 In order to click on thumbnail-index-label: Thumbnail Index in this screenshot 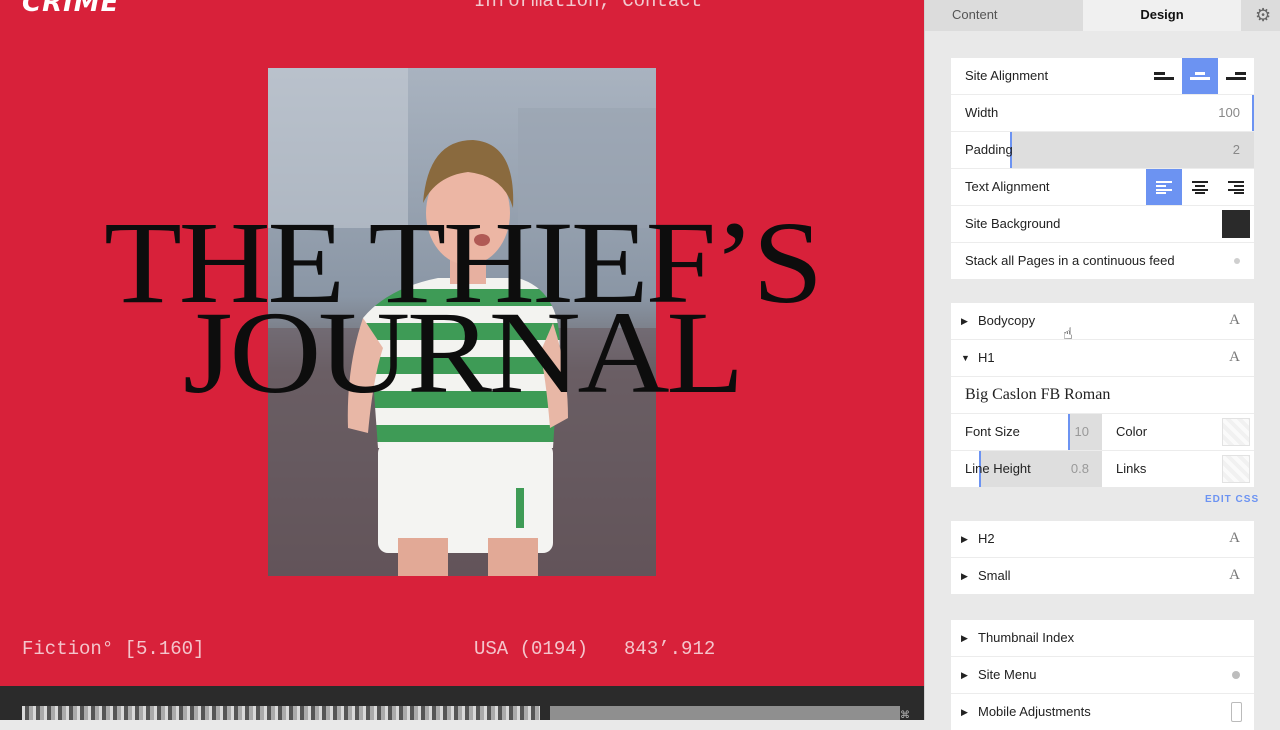, I will do `click(1026, 637)`.